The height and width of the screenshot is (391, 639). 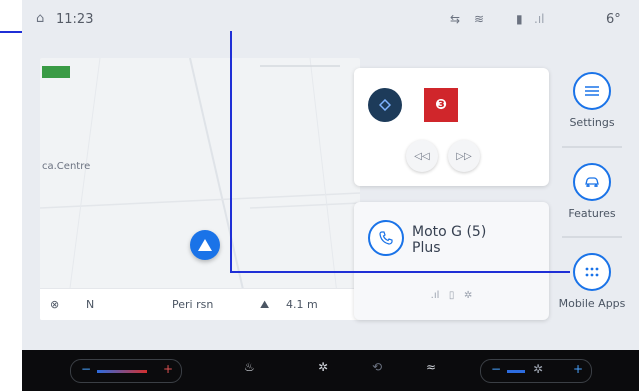 I want to click on defrost-icon: ≈, so click(x=431, y=367).